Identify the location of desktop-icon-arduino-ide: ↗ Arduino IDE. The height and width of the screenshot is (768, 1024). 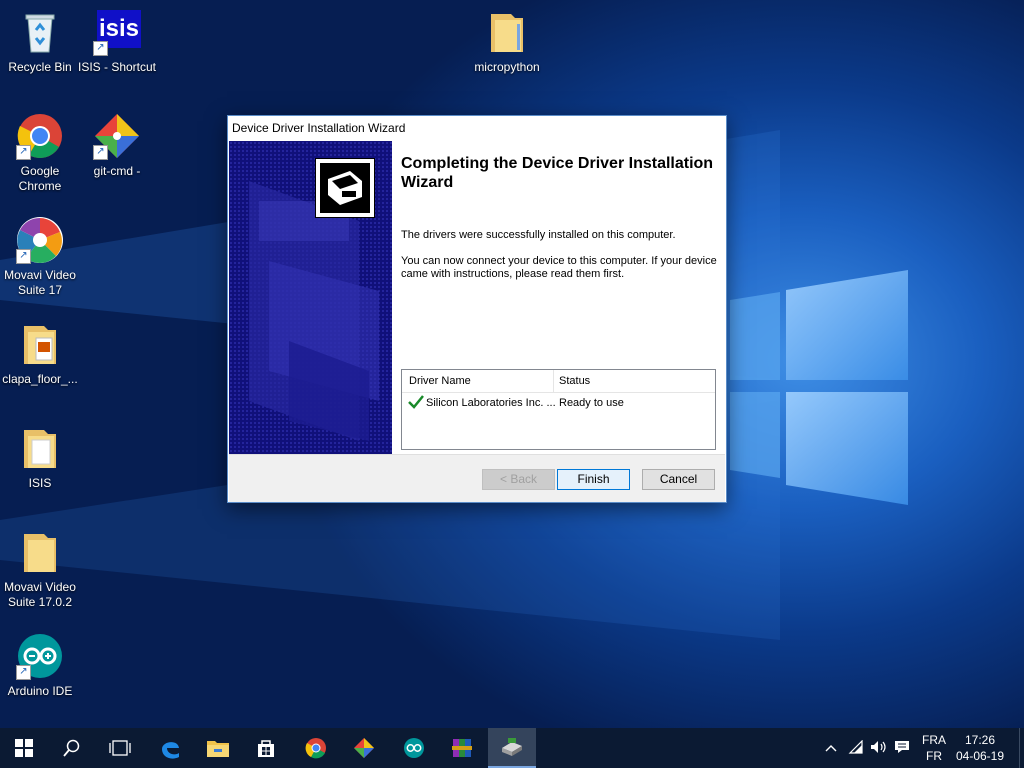
(40, 665).